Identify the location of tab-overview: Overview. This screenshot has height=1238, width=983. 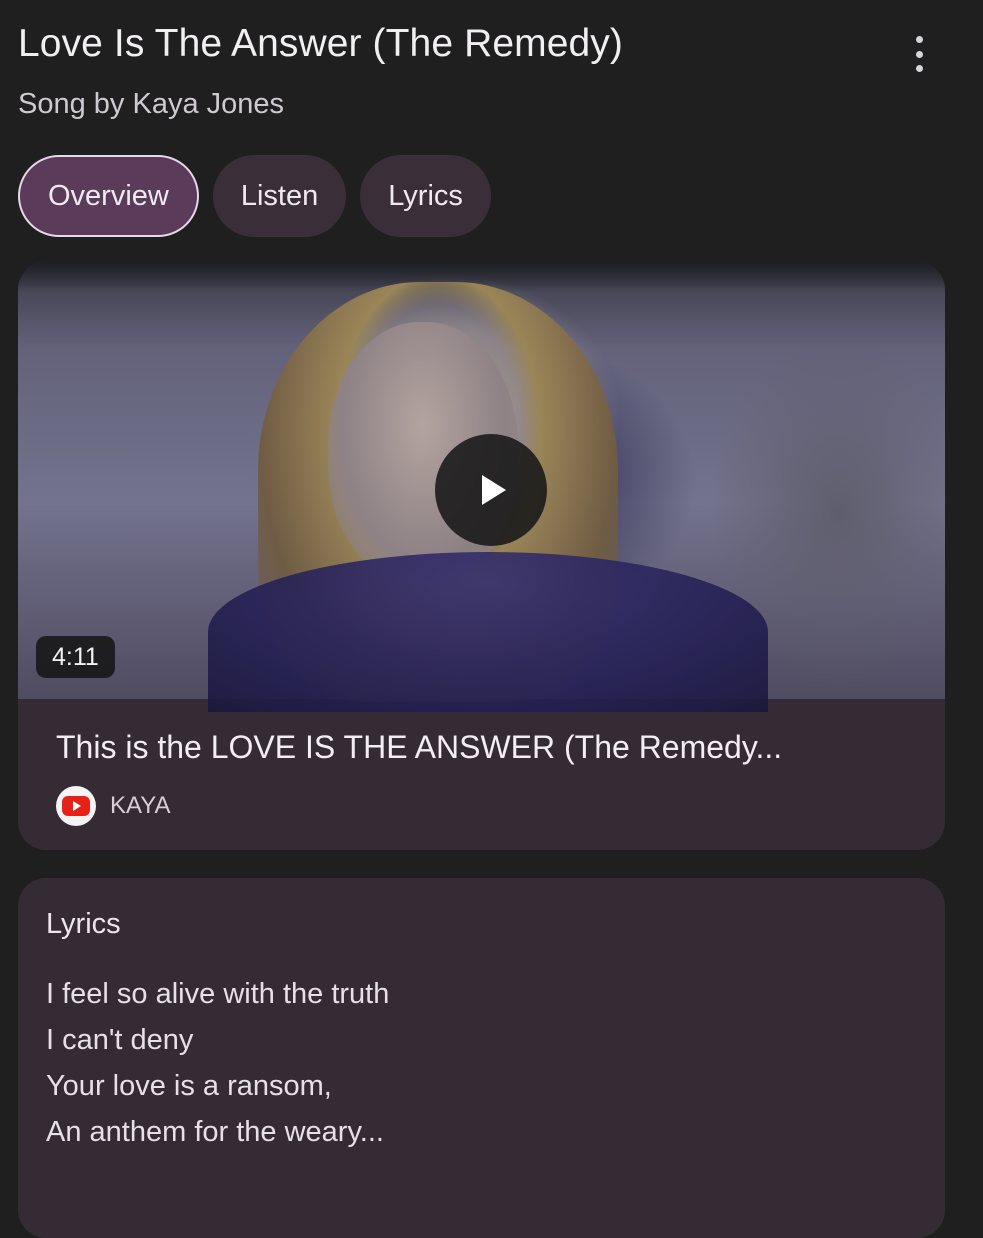
(108, 196).